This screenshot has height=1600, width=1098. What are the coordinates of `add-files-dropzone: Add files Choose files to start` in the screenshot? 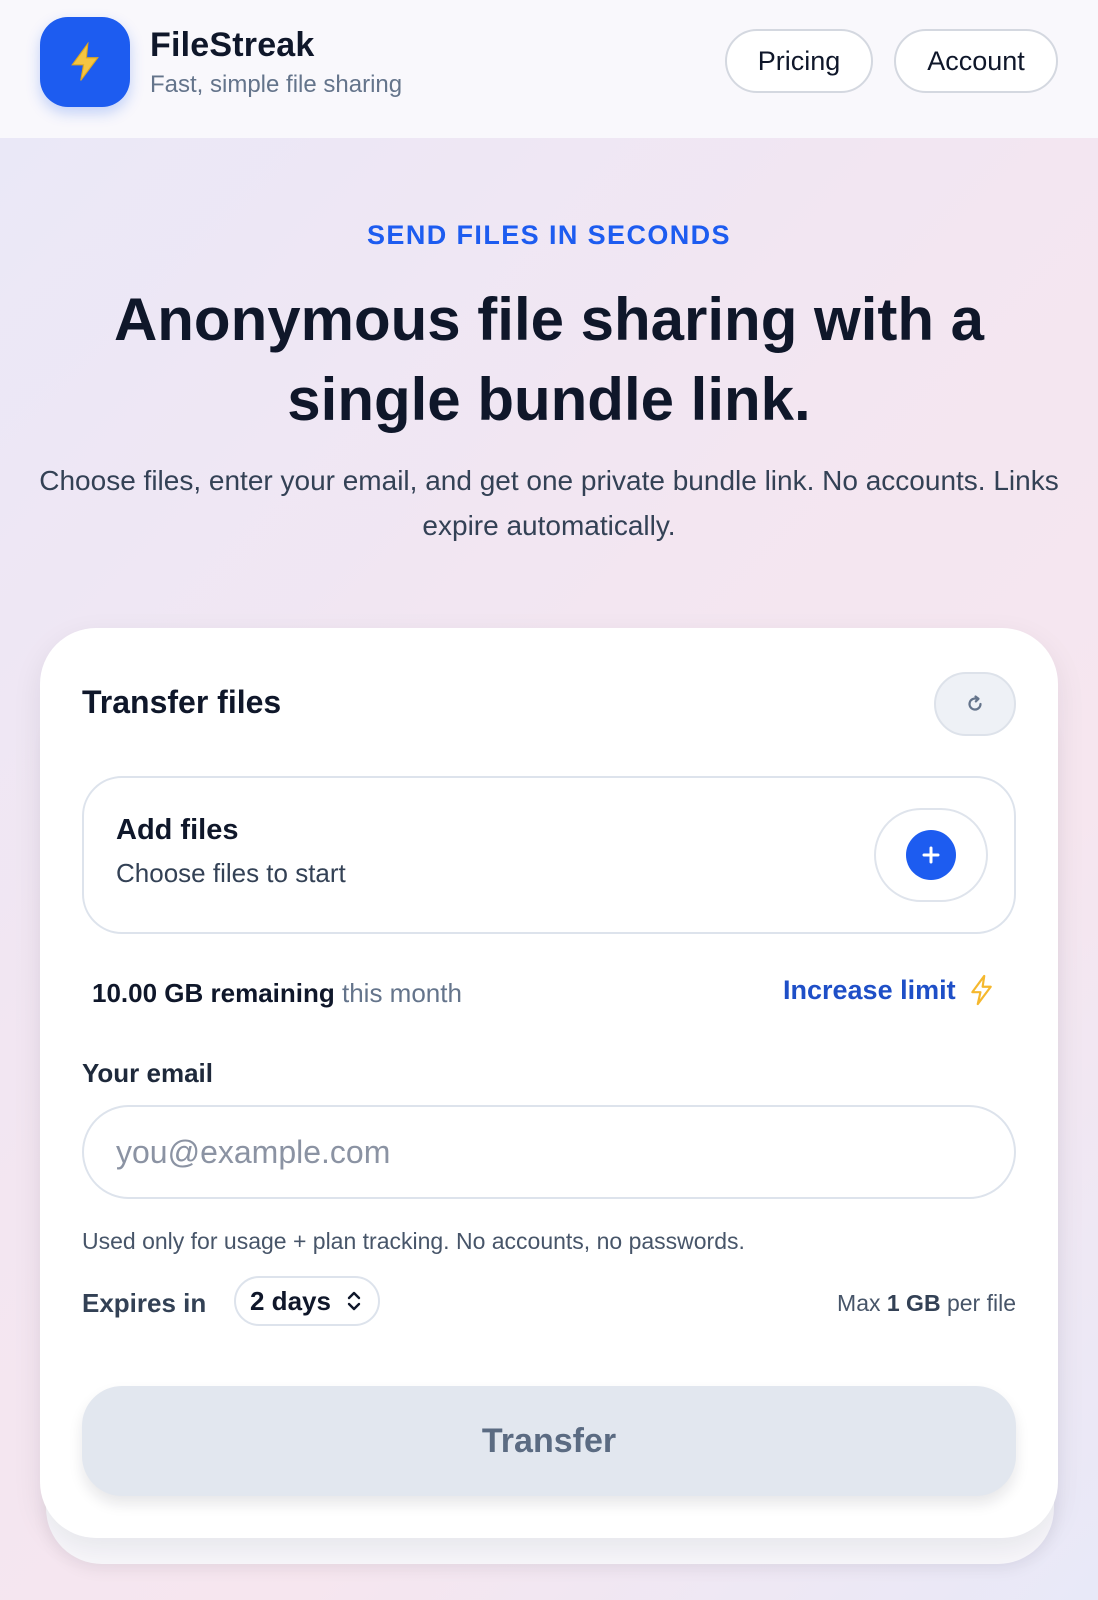 It's located at (549, 855).